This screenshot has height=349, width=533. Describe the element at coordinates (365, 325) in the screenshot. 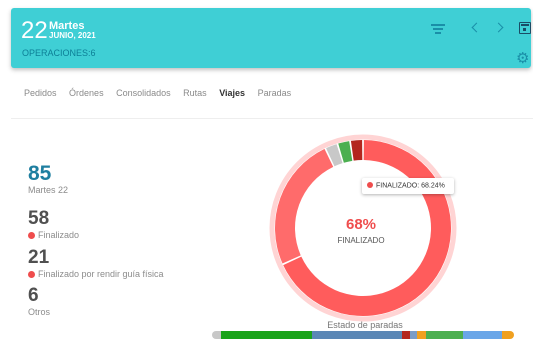

I see `paradas-chart-title: Estado de paradas` at that location.